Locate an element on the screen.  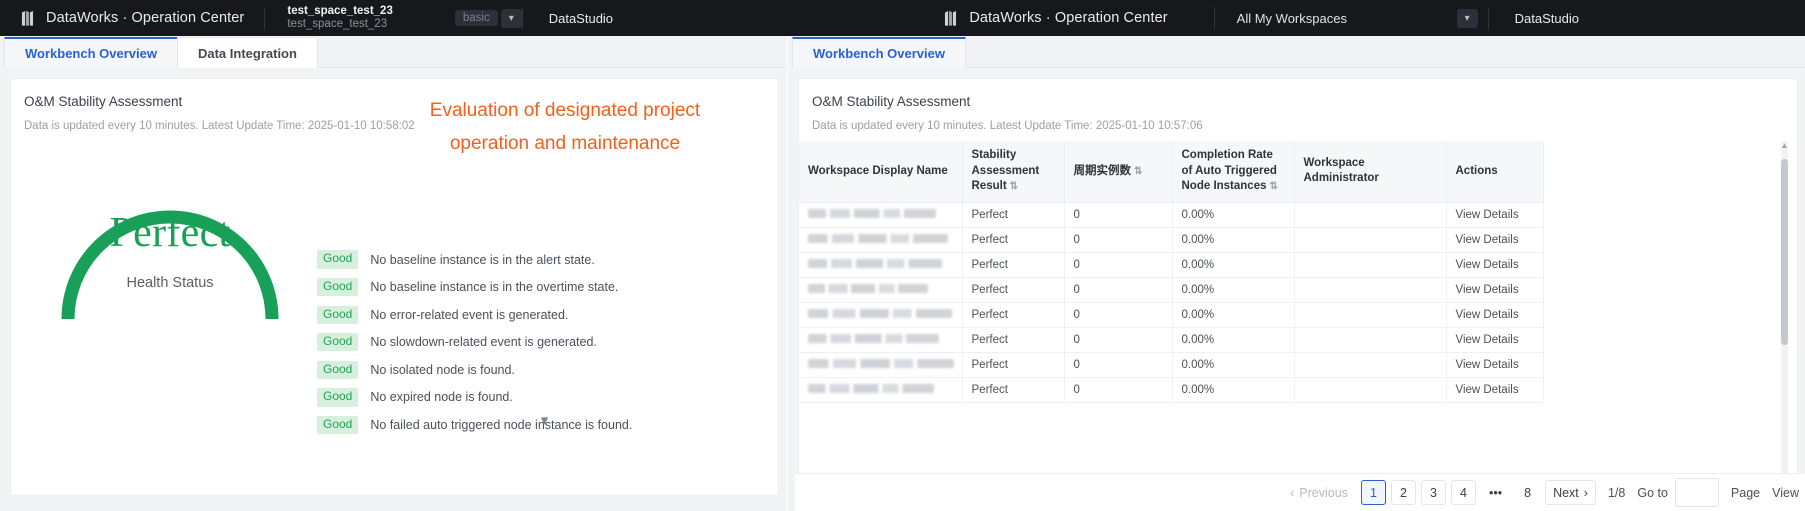
col-workspace-administrator: Workspace Administrator is located at coordinates (1370, 172).